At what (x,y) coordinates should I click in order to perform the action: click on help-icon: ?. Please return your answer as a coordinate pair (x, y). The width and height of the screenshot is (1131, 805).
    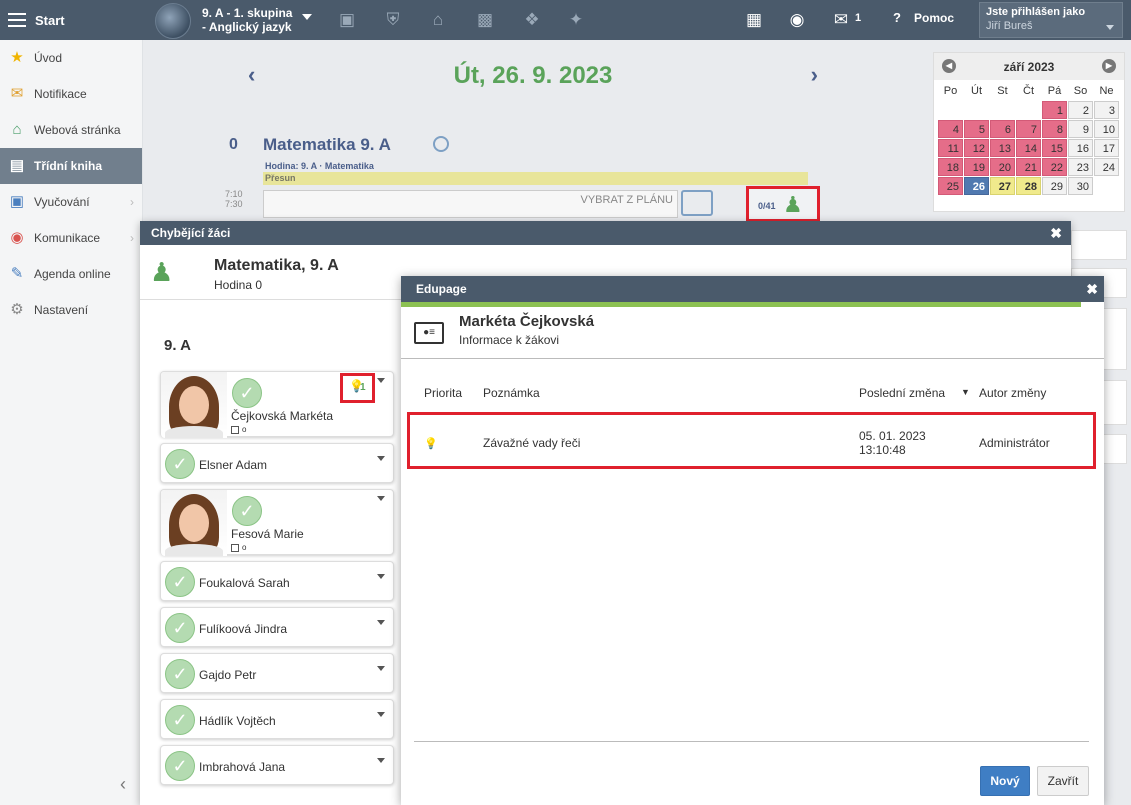
    Looking at the image, I should click on (897, 17).